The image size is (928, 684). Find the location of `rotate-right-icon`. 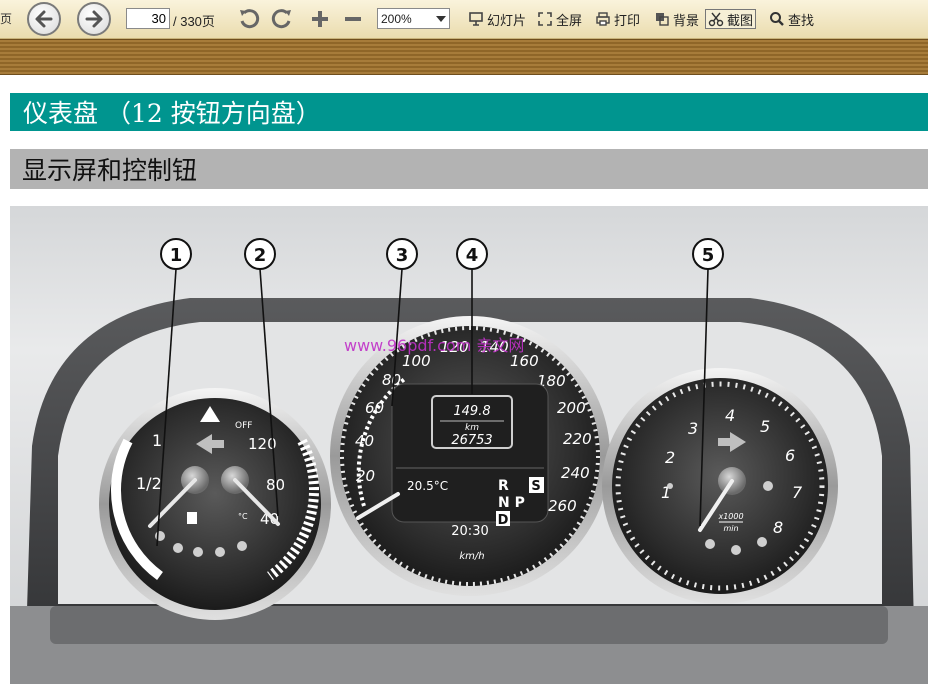

rotate-right-icon is located at coordinates (281, 19).